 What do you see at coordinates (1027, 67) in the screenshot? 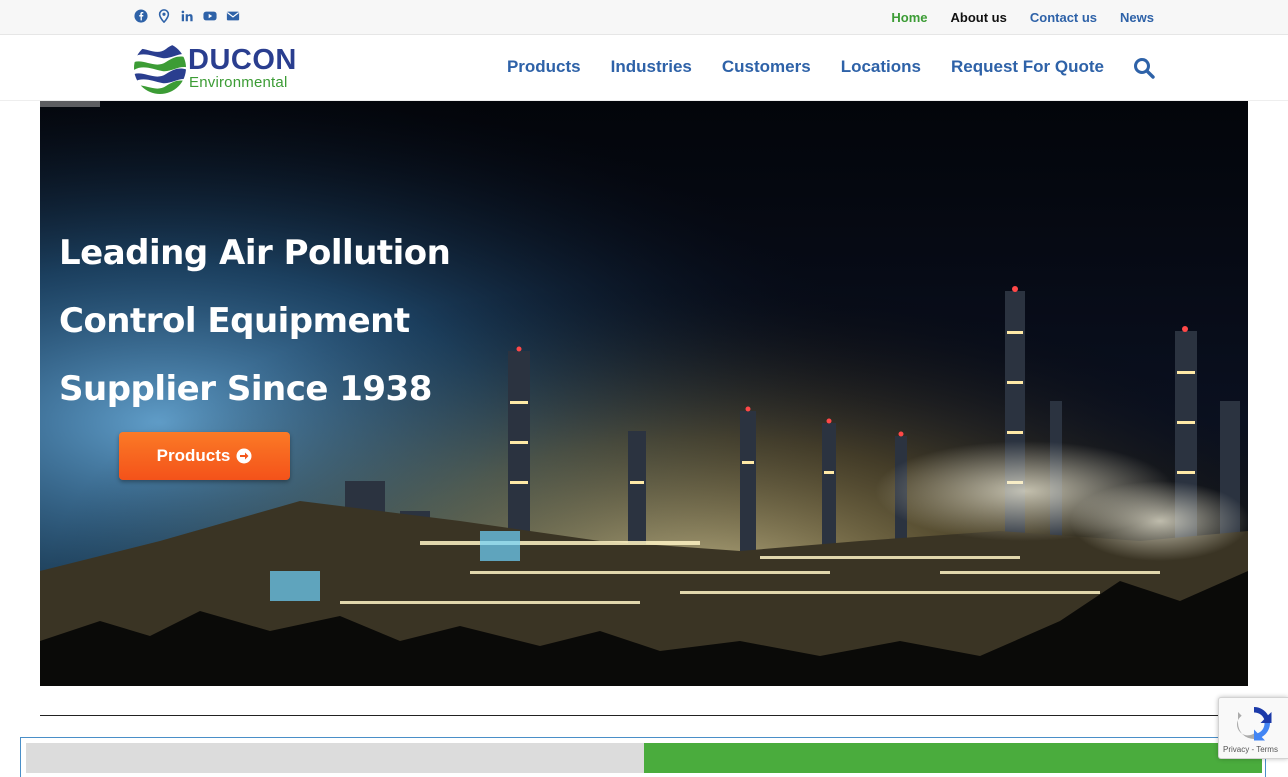
I see `nav-request-for-quote: Request For Quote` at bounding box center [1027, 67].